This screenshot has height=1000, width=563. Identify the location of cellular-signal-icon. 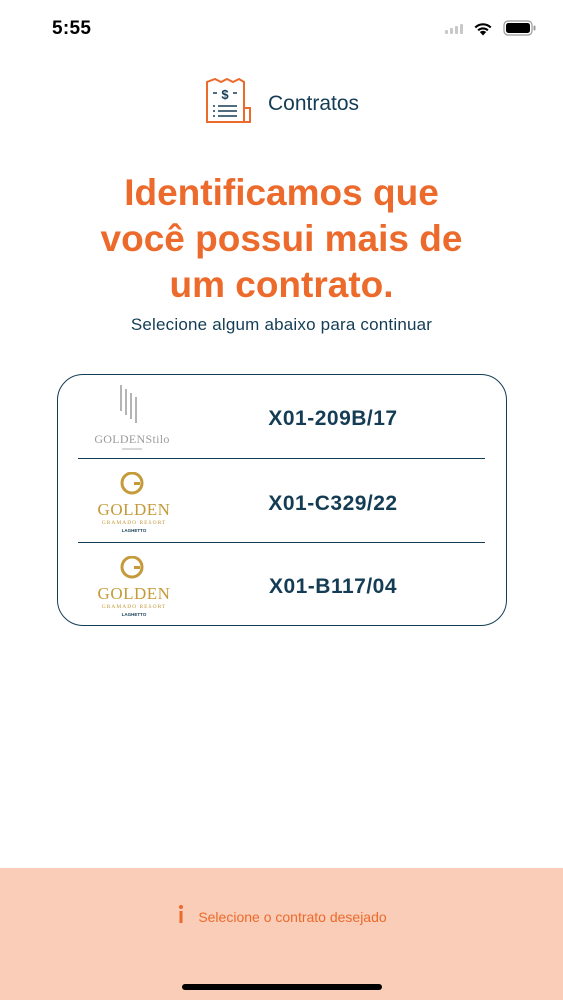
(454, 28).